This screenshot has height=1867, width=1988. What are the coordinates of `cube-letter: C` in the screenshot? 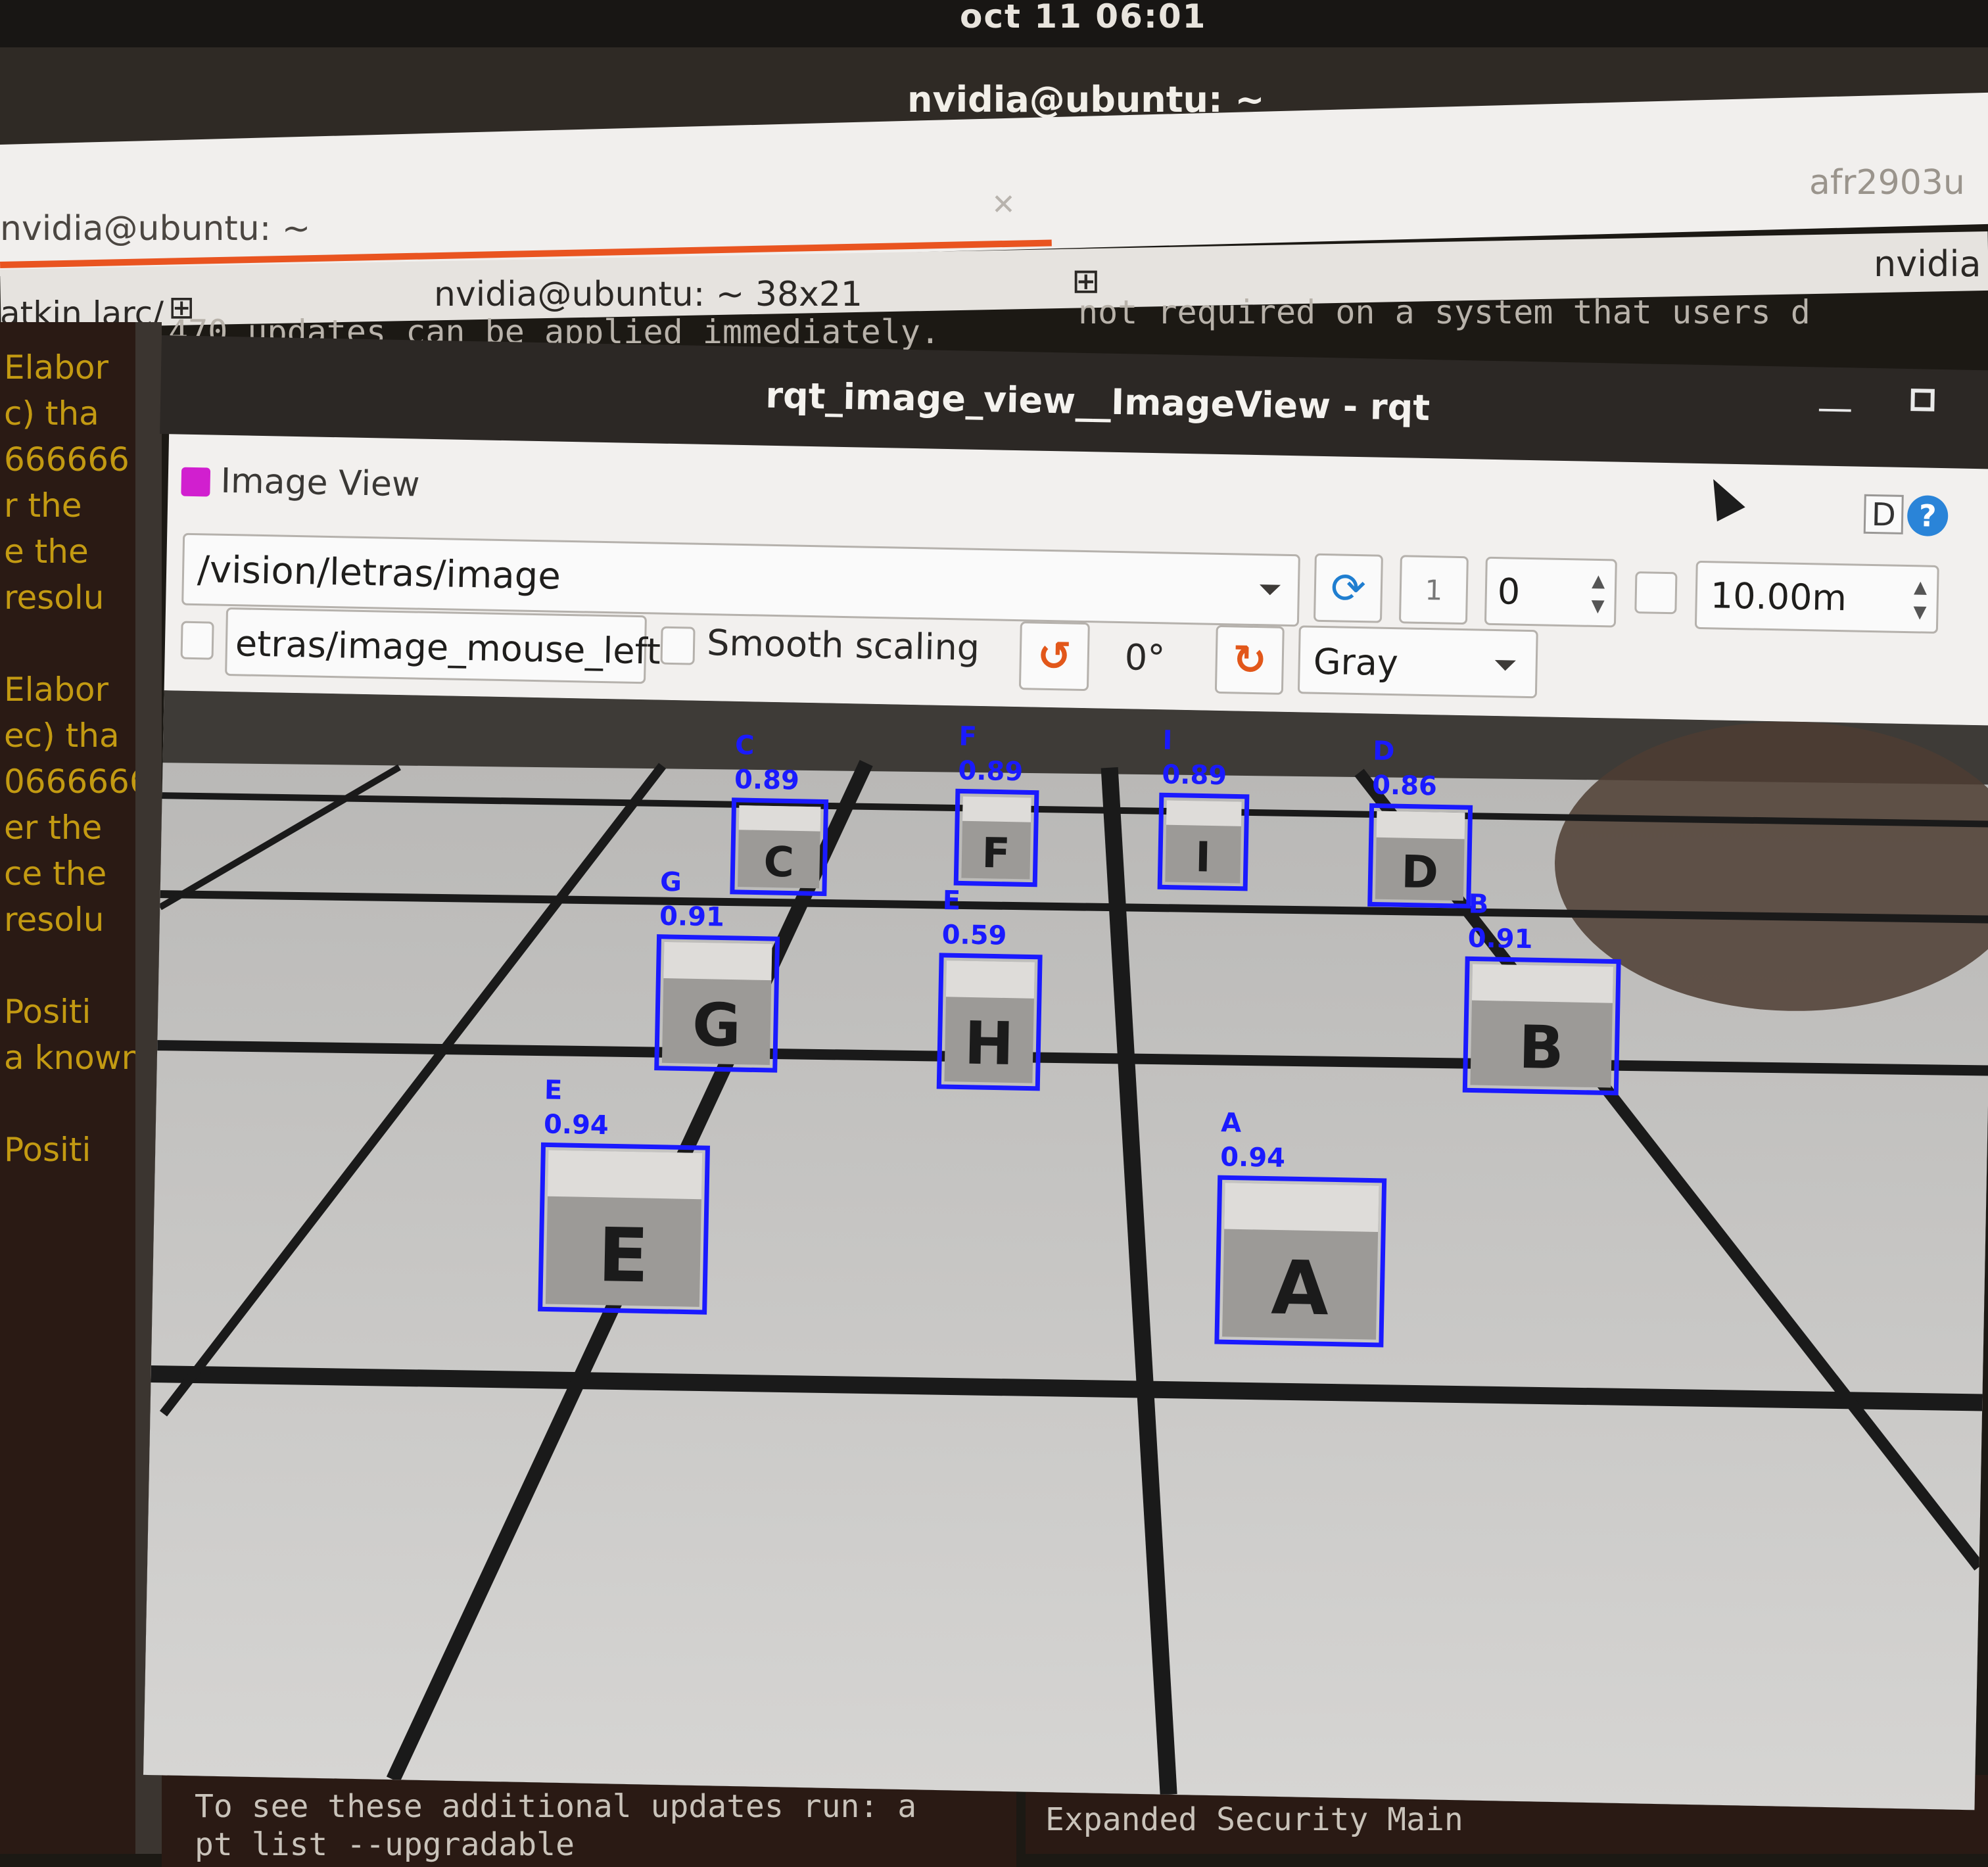 It's located at (779, 862).